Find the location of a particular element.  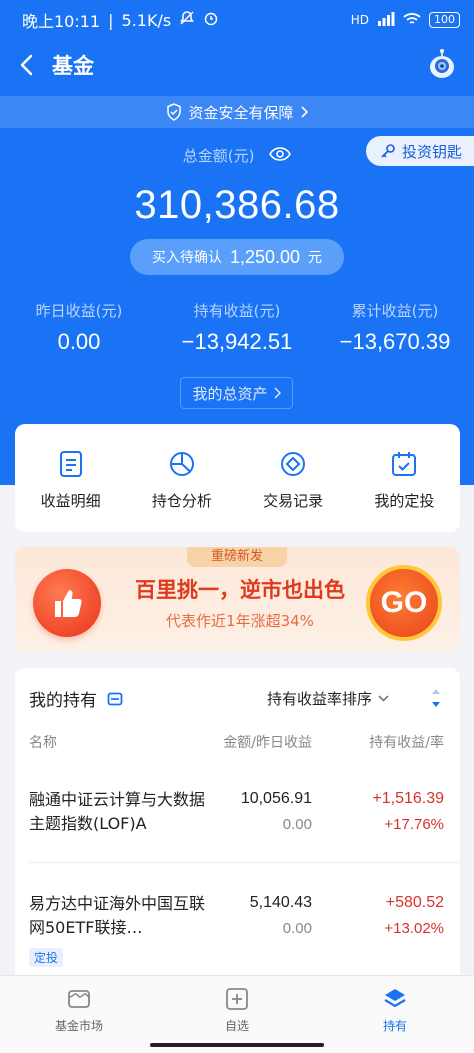

total-amount-value: 310,386.68 is located at coordinates (237, 205).